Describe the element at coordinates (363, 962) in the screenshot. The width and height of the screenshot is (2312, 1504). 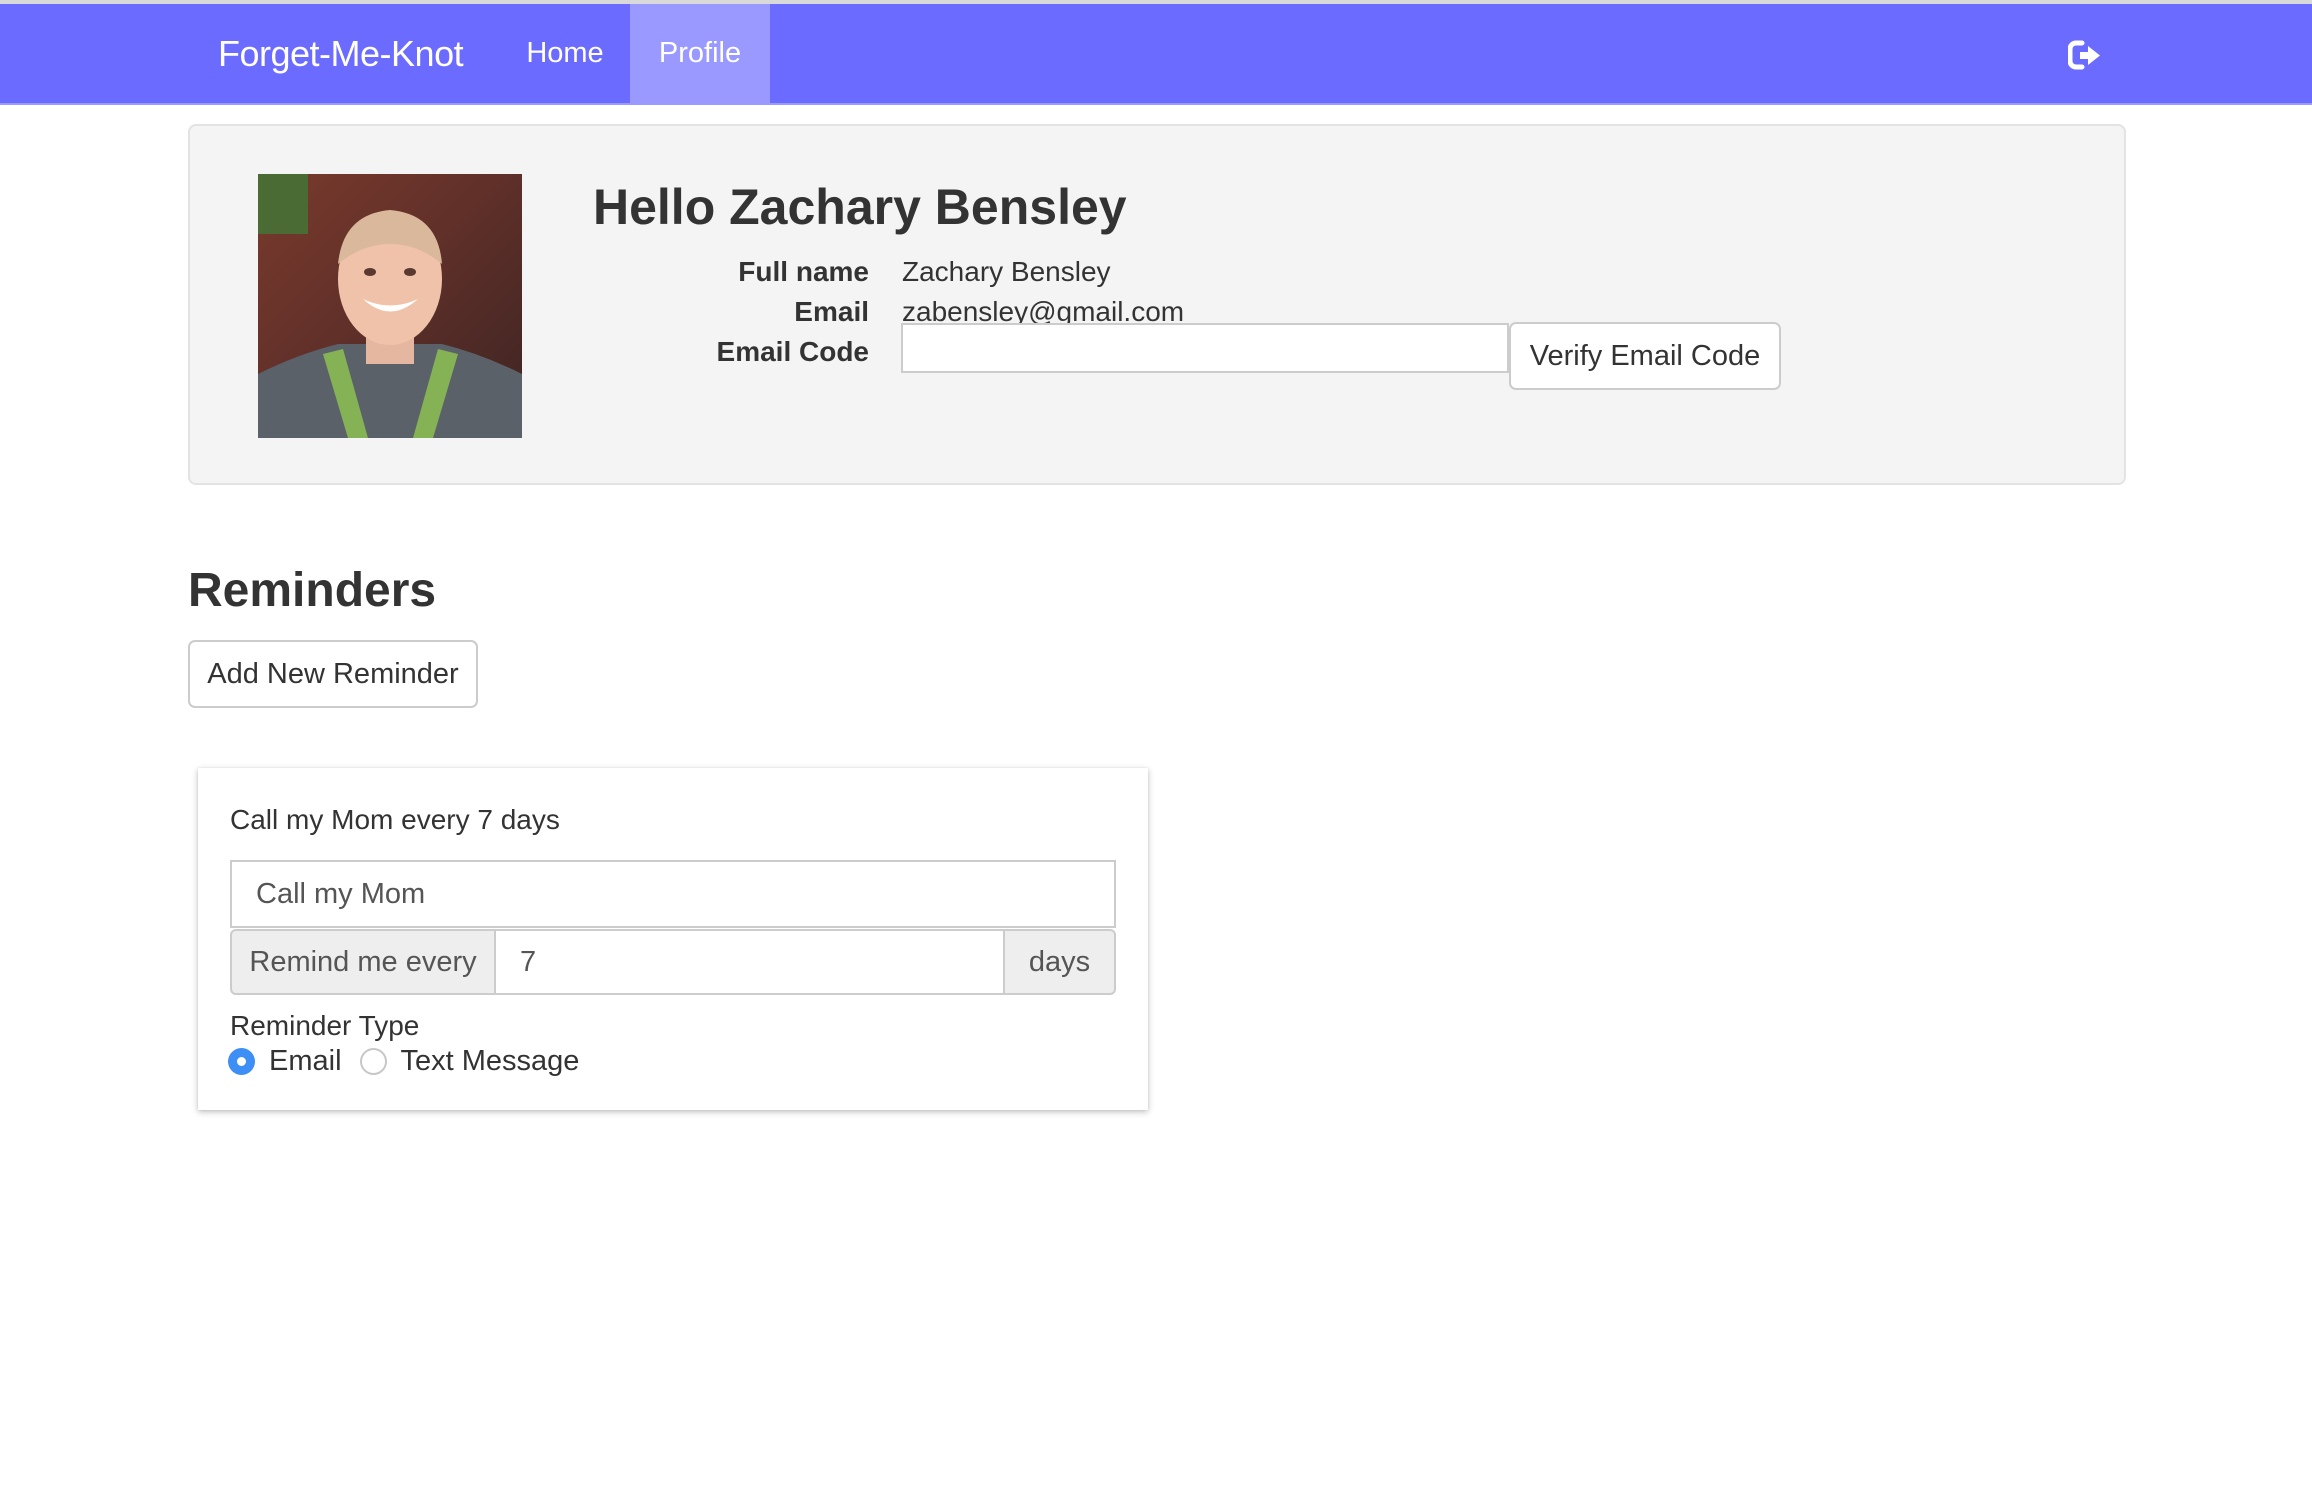
I see `interval-prefix: Remind me every` at that location.